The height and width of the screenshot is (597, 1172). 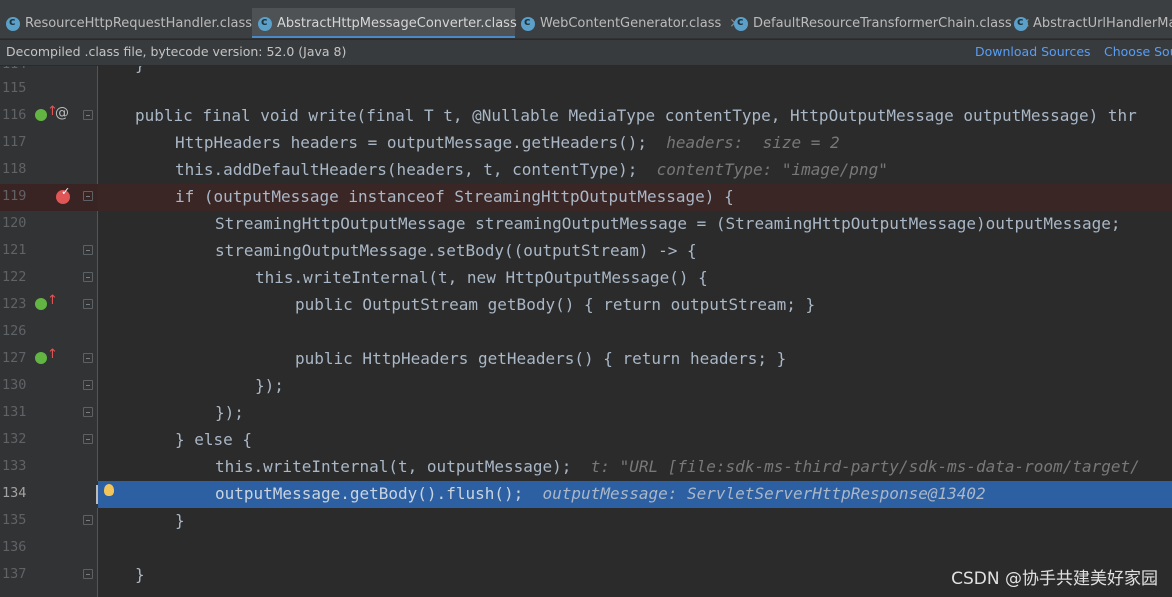 What do you see at coordinates (14, 439) in the screenshot?
I see `line-number: 132` at bounding box center [14, 439].